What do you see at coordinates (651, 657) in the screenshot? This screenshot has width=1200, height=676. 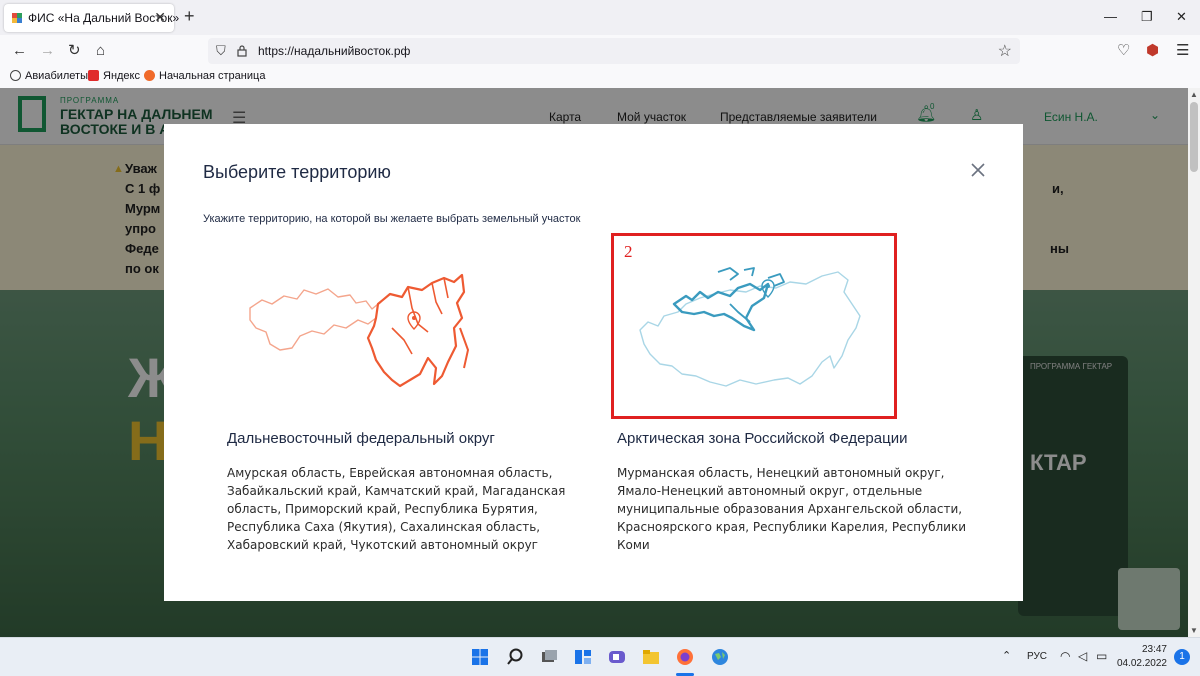 I see `file-explorer-icon` at bounding box center [651, 657].